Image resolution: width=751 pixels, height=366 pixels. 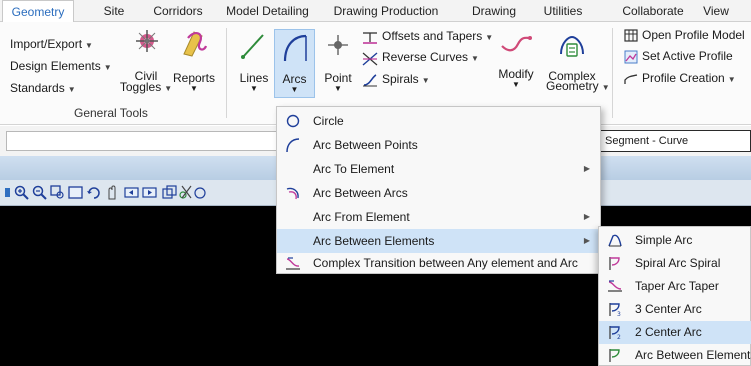 I want to click on next-view-icon, so click(x=149, y=192).